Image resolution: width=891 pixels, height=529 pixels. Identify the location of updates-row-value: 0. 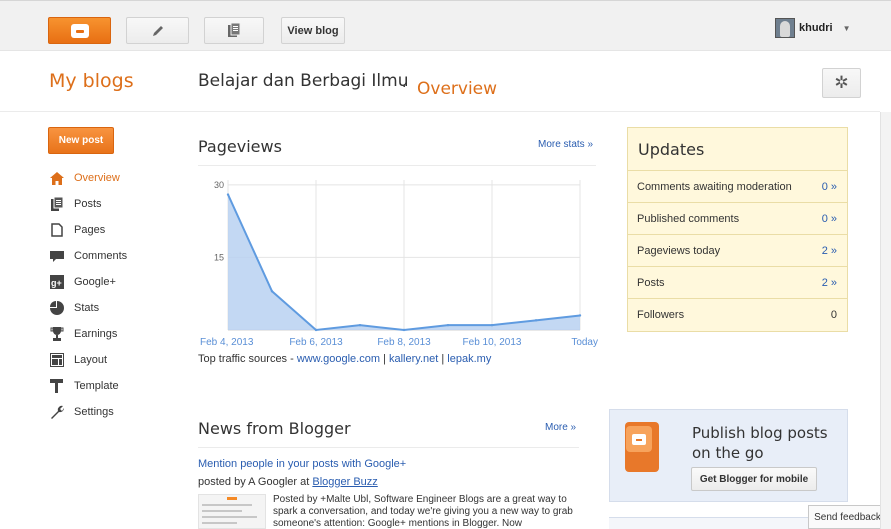
(833, 314).